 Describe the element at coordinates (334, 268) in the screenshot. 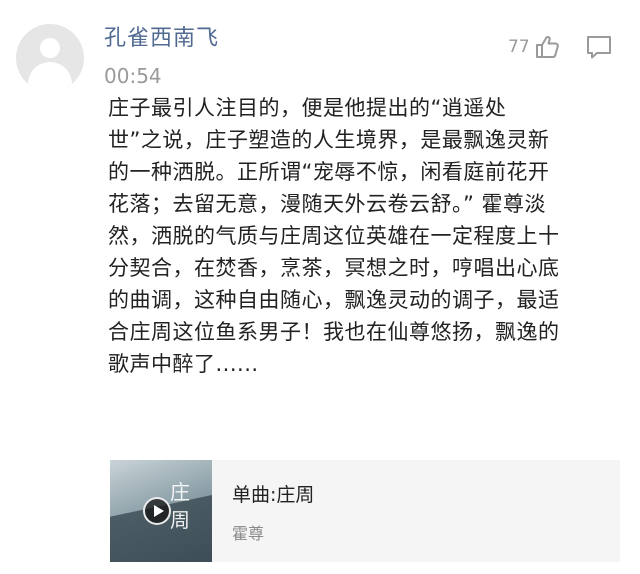

I see `comment-line: 分契合，在焚香，烹茶，冥想之时，哼唱出心底` at that location.